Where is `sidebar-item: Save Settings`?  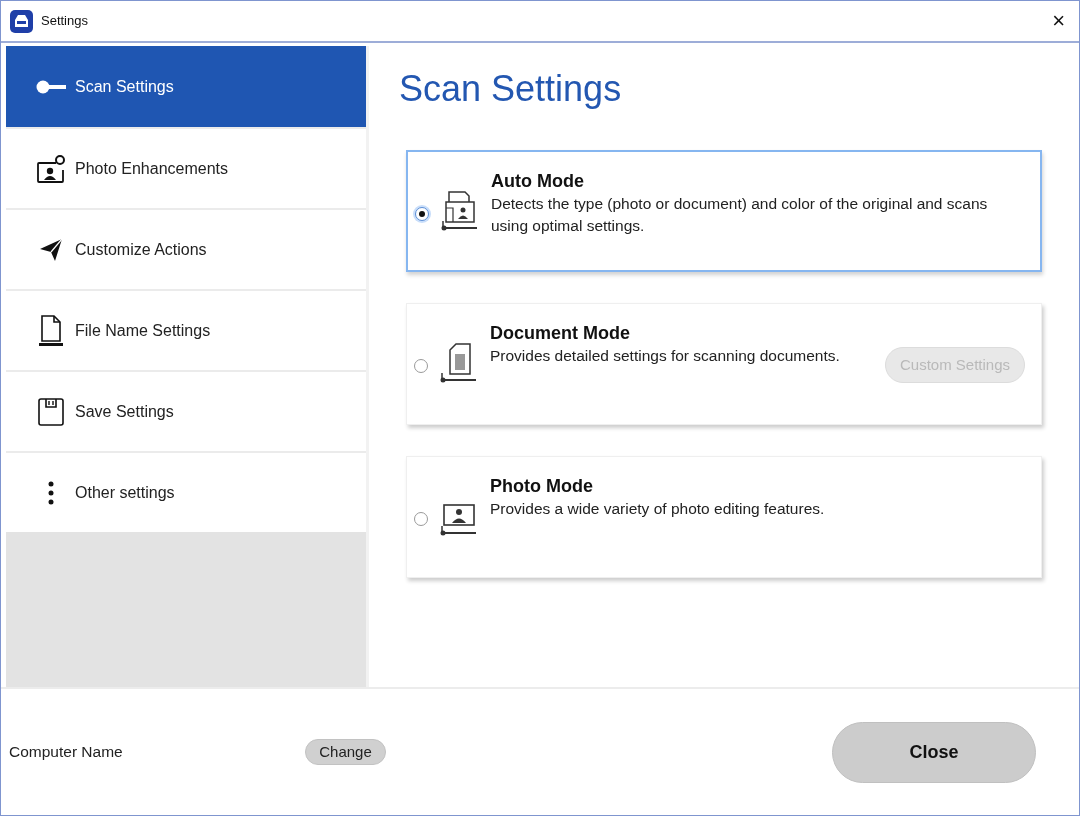
sidebar-item: Save Settings is located at coordinates (186, 410).